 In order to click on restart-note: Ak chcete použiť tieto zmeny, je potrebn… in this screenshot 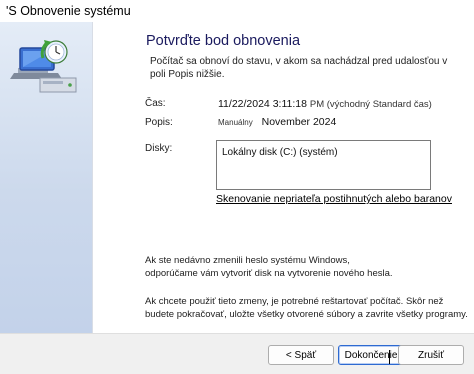, I will do `click(306, 308)`.